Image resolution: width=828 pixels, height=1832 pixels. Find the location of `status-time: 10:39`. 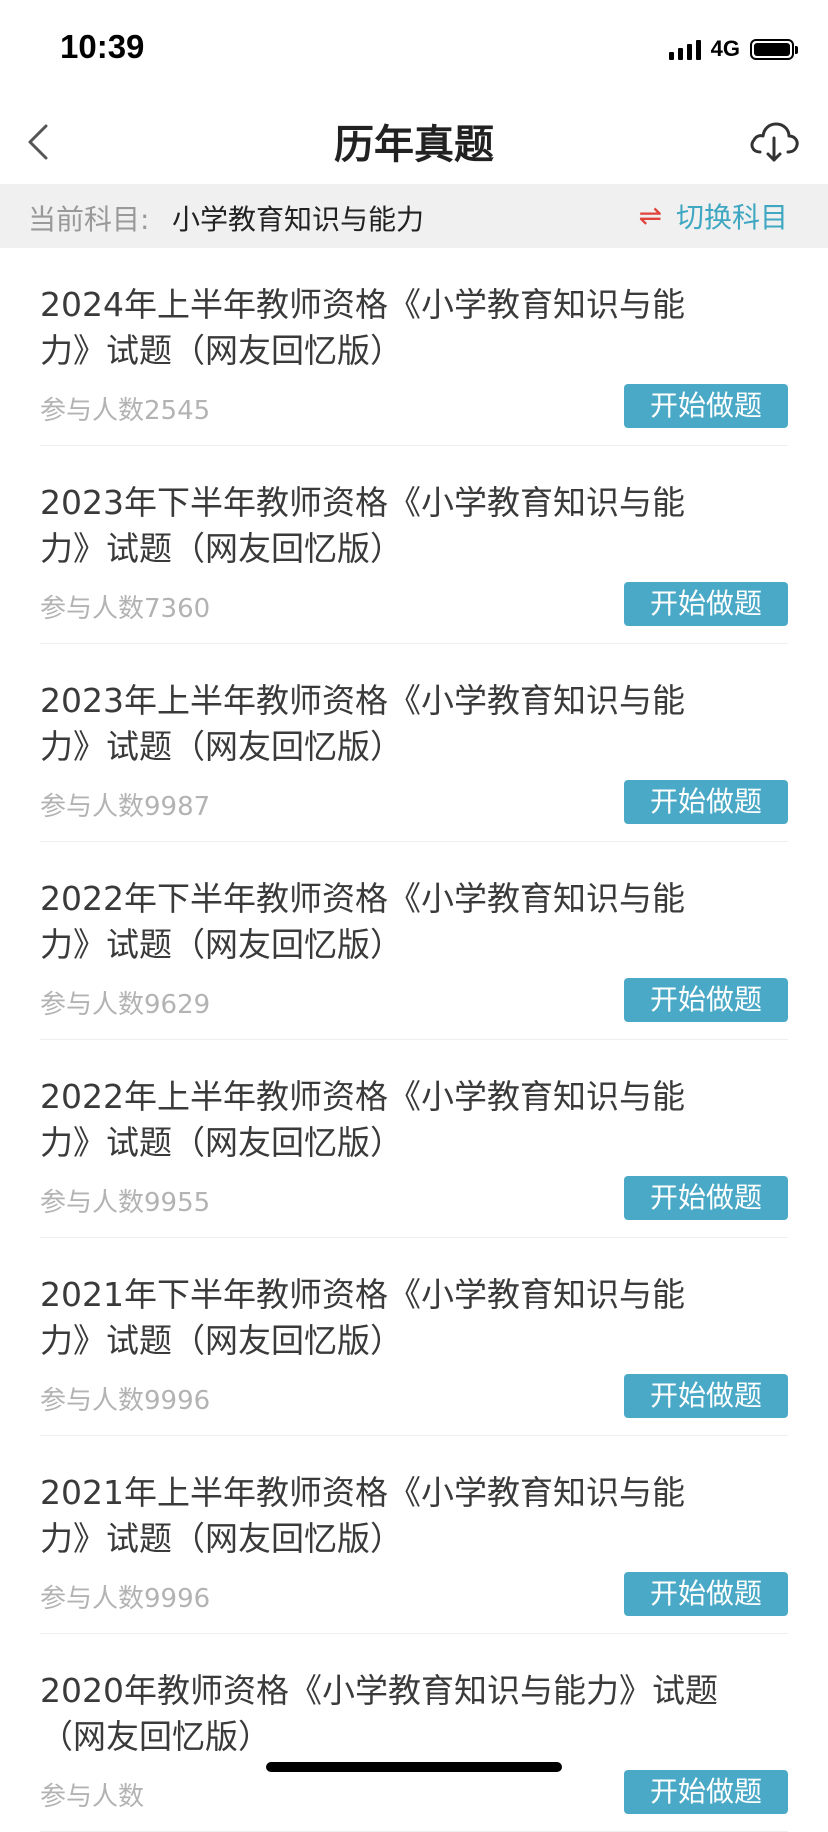

status-time: 10:39 is located at coordinates (102, 46).